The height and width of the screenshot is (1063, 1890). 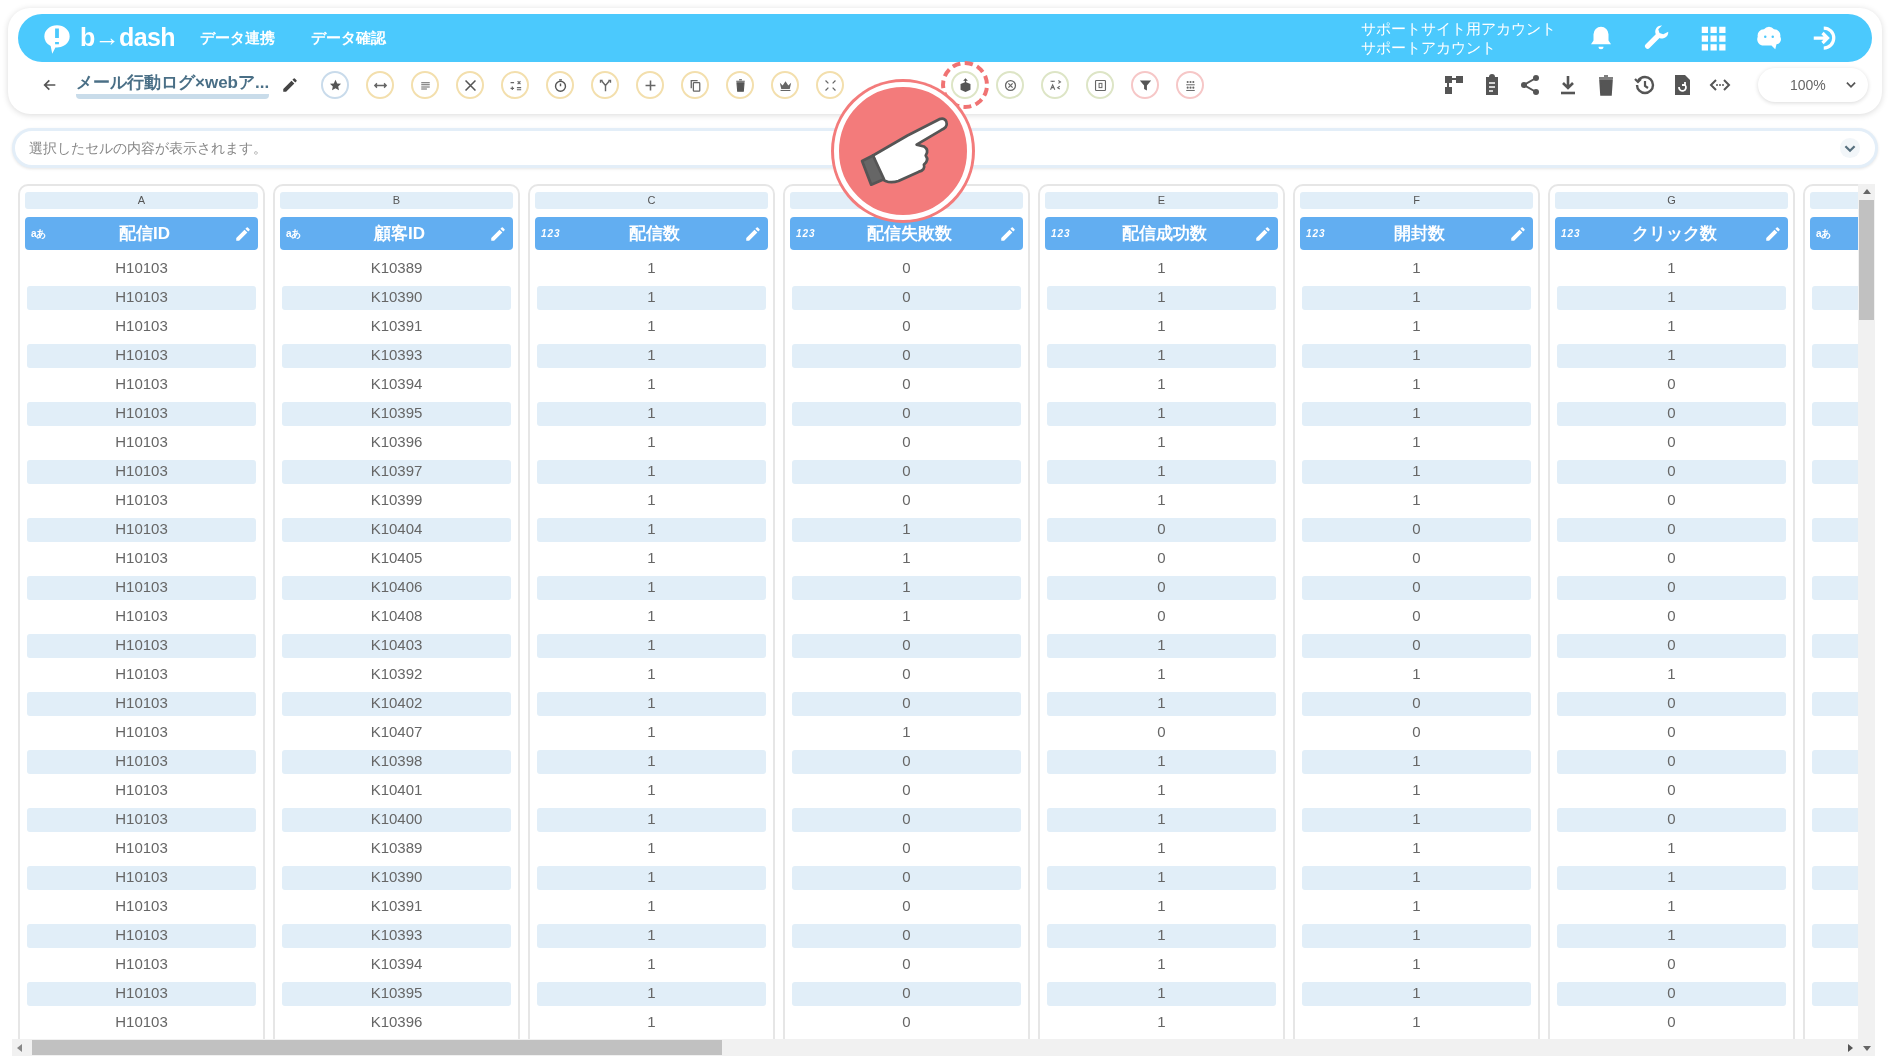 I want to click on column-letter: B, so click(x=396, y=200).